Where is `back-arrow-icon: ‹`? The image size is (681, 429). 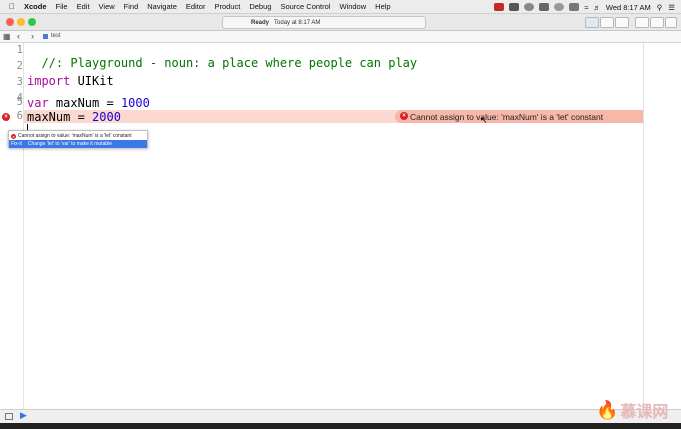 back-arrow-icon: ‹ is located at coordinates (18, 36).